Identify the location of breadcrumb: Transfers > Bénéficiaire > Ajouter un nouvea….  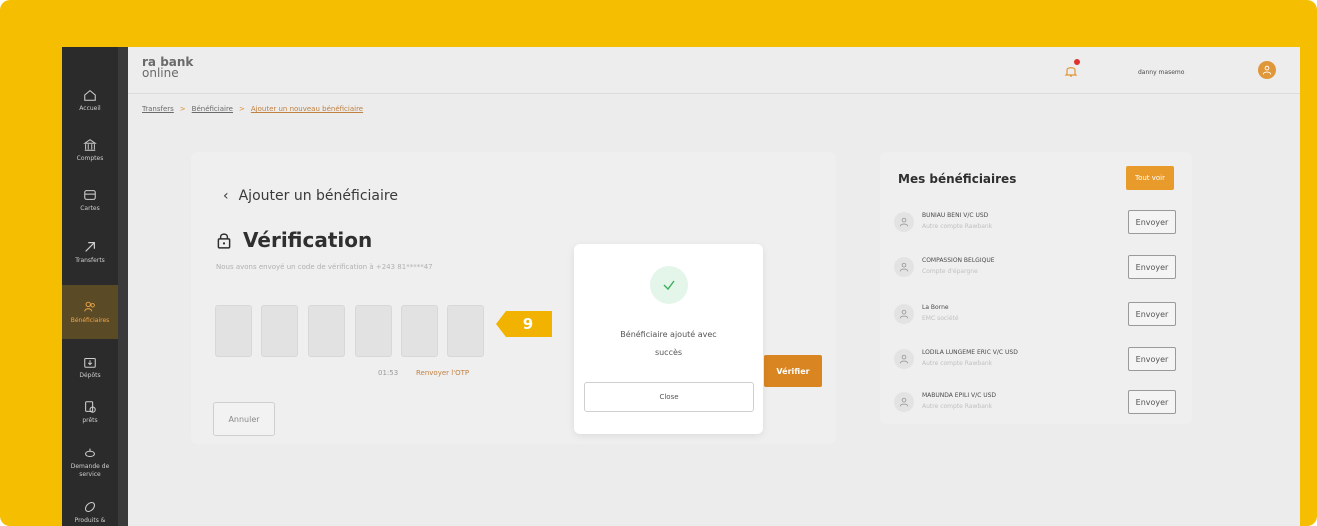
(252, 109).